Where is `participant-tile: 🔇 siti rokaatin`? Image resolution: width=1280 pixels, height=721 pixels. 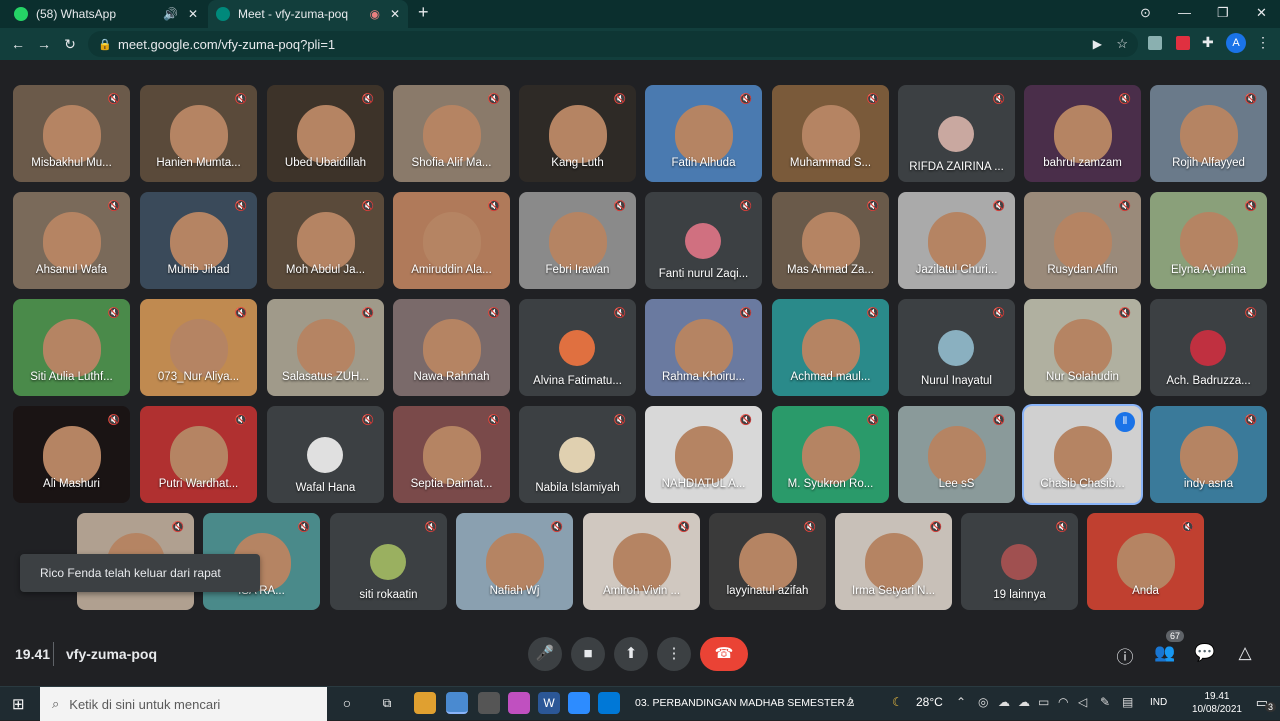 participant-tile: 🔇 siti rokaatin is located at coordinates (388, 561).